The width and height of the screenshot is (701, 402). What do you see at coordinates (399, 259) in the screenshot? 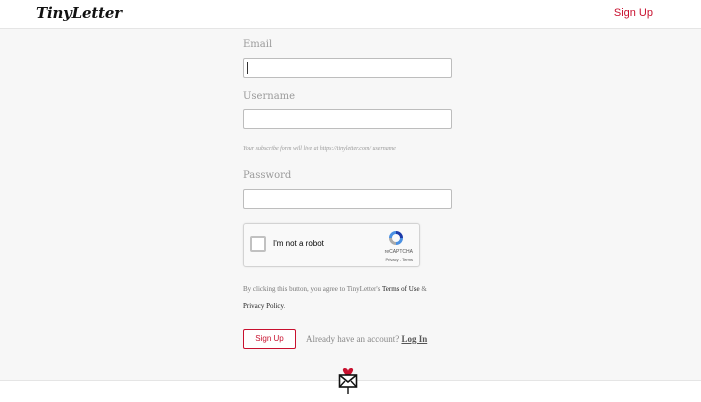
I see `recaptcha-links: Privacy - Terms` at bounding box center [399, 259].